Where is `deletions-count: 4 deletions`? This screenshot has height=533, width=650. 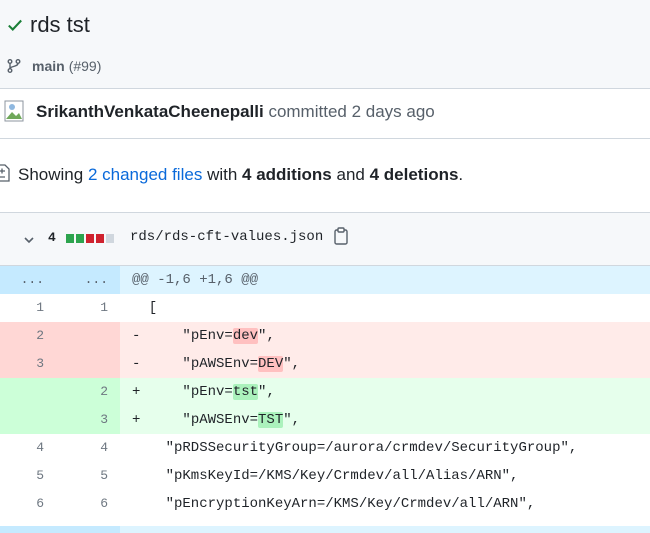
deletions-count: 4 deletions is located at coordinates (414, 174).